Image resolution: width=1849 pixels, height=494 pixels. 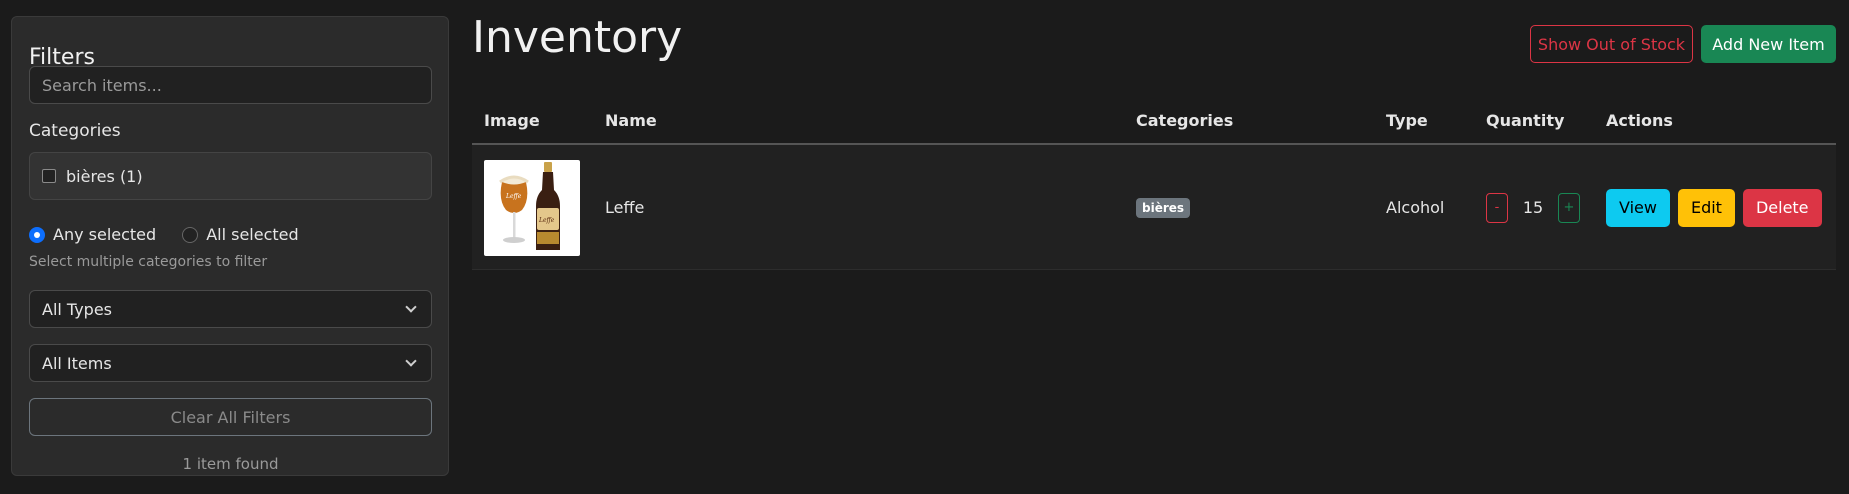 I want to click on categories-cell: bières, so click(x=1163, y=207).